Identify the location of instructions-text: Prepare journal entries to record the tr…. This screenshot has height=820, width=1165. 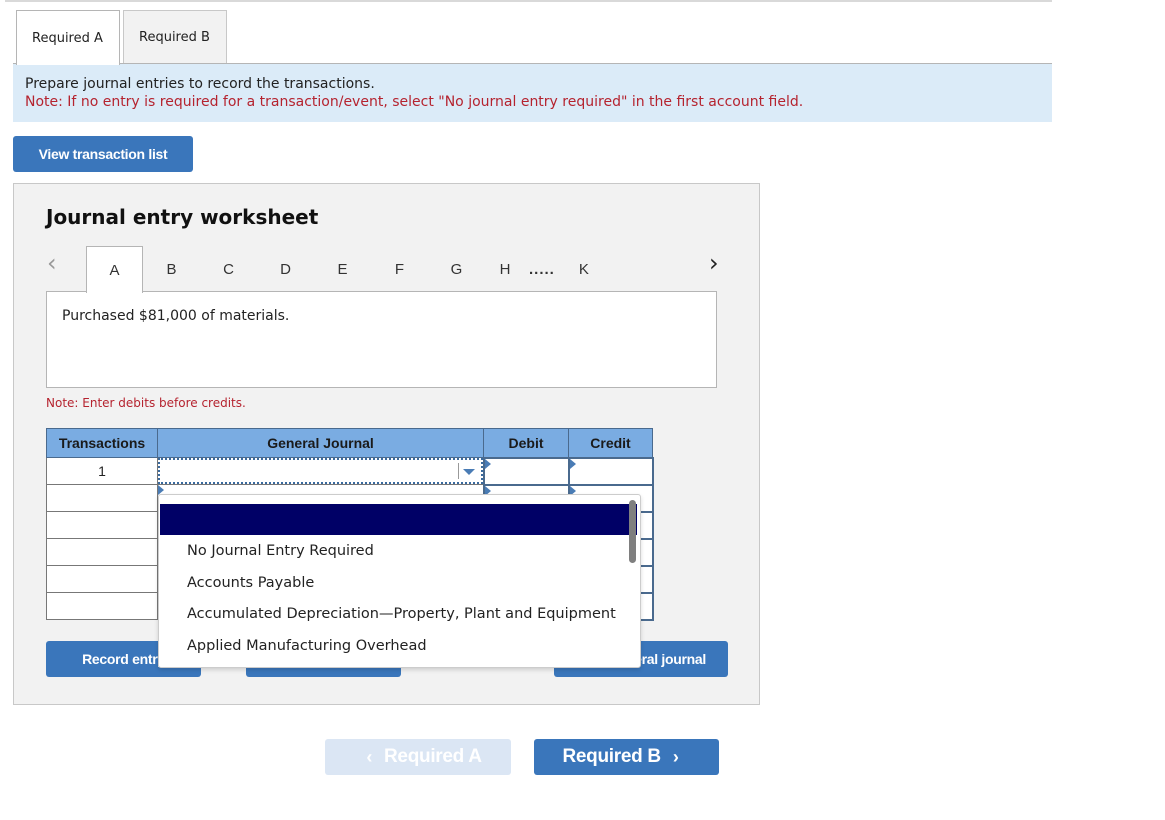
(200, 84).